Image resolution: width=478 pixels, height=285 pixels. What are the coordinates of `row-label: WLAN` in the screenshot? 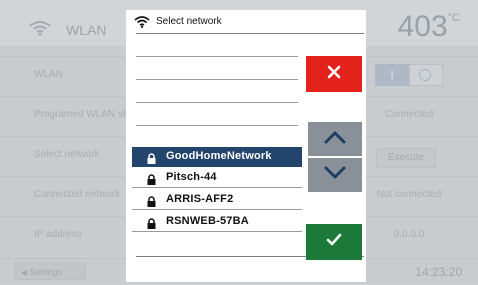 It's located at (48, 74).